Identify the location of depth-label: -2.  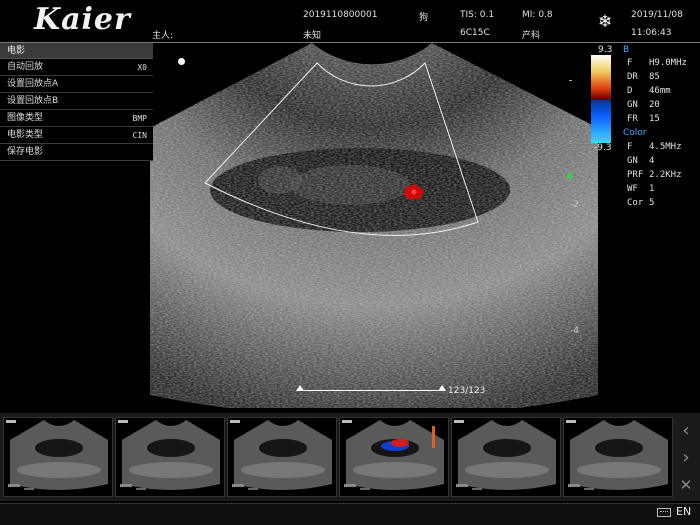
(574, 205).